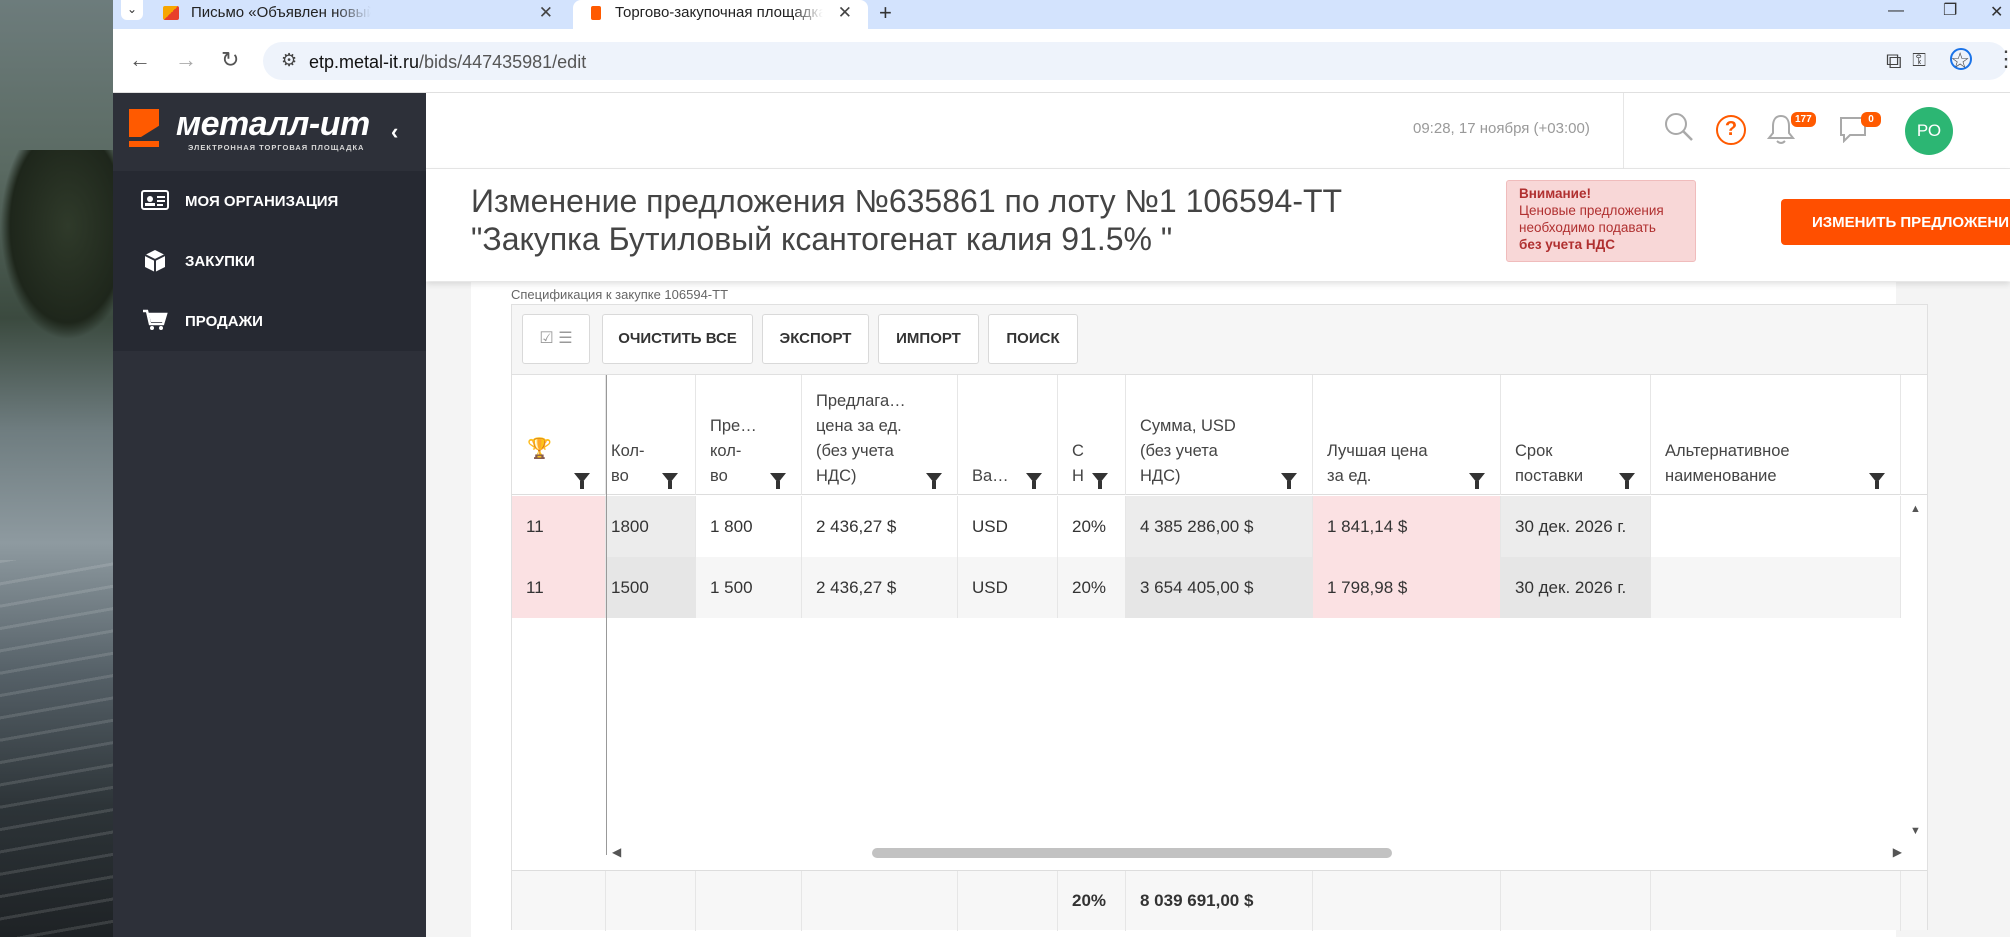 This screenshot has width=2010, height=937. I want to click on extensions-icon: ⧉, so click(1894, 61).